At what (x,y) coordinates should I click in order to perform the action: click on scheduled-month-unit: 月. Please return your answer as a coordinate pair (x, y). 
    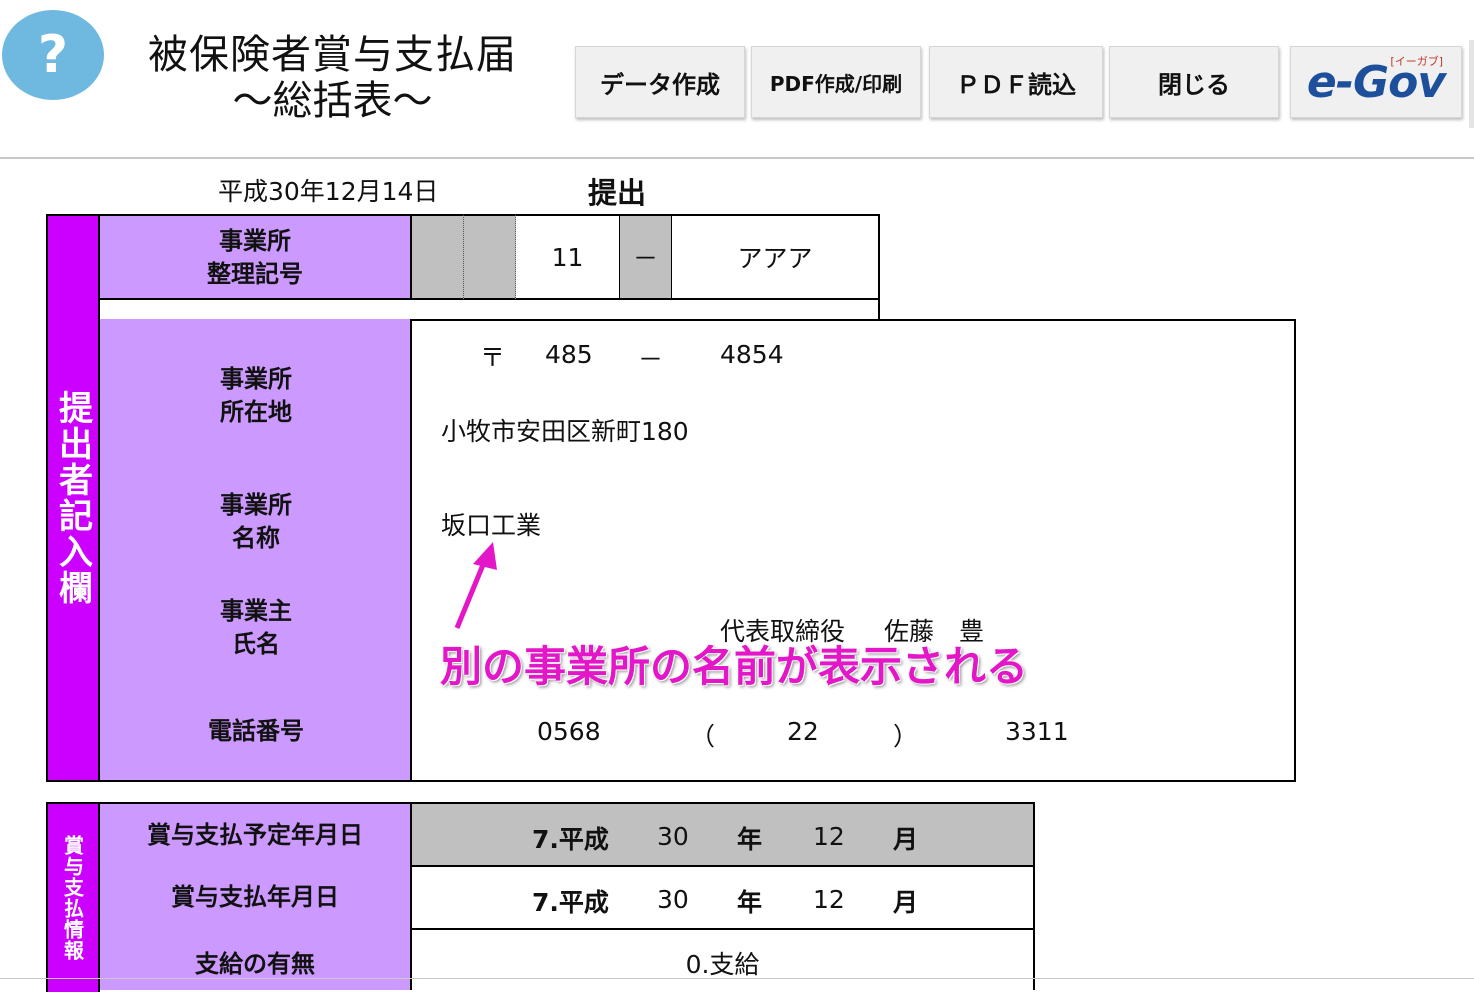
    Looking at the image, I should click on (906, 839).